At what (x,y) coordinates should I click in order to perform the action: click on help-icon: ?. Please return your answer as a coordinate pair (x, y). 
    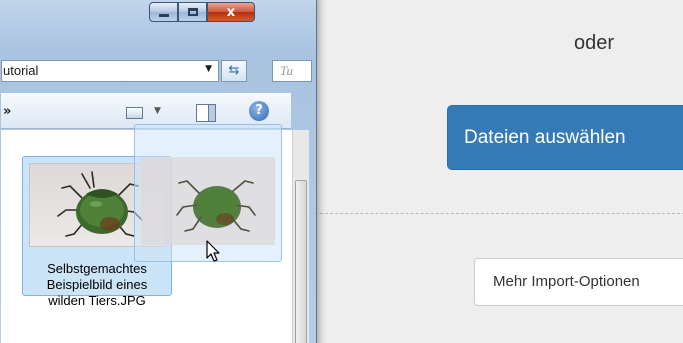
    Looking at the image, I should click on (259, 111).